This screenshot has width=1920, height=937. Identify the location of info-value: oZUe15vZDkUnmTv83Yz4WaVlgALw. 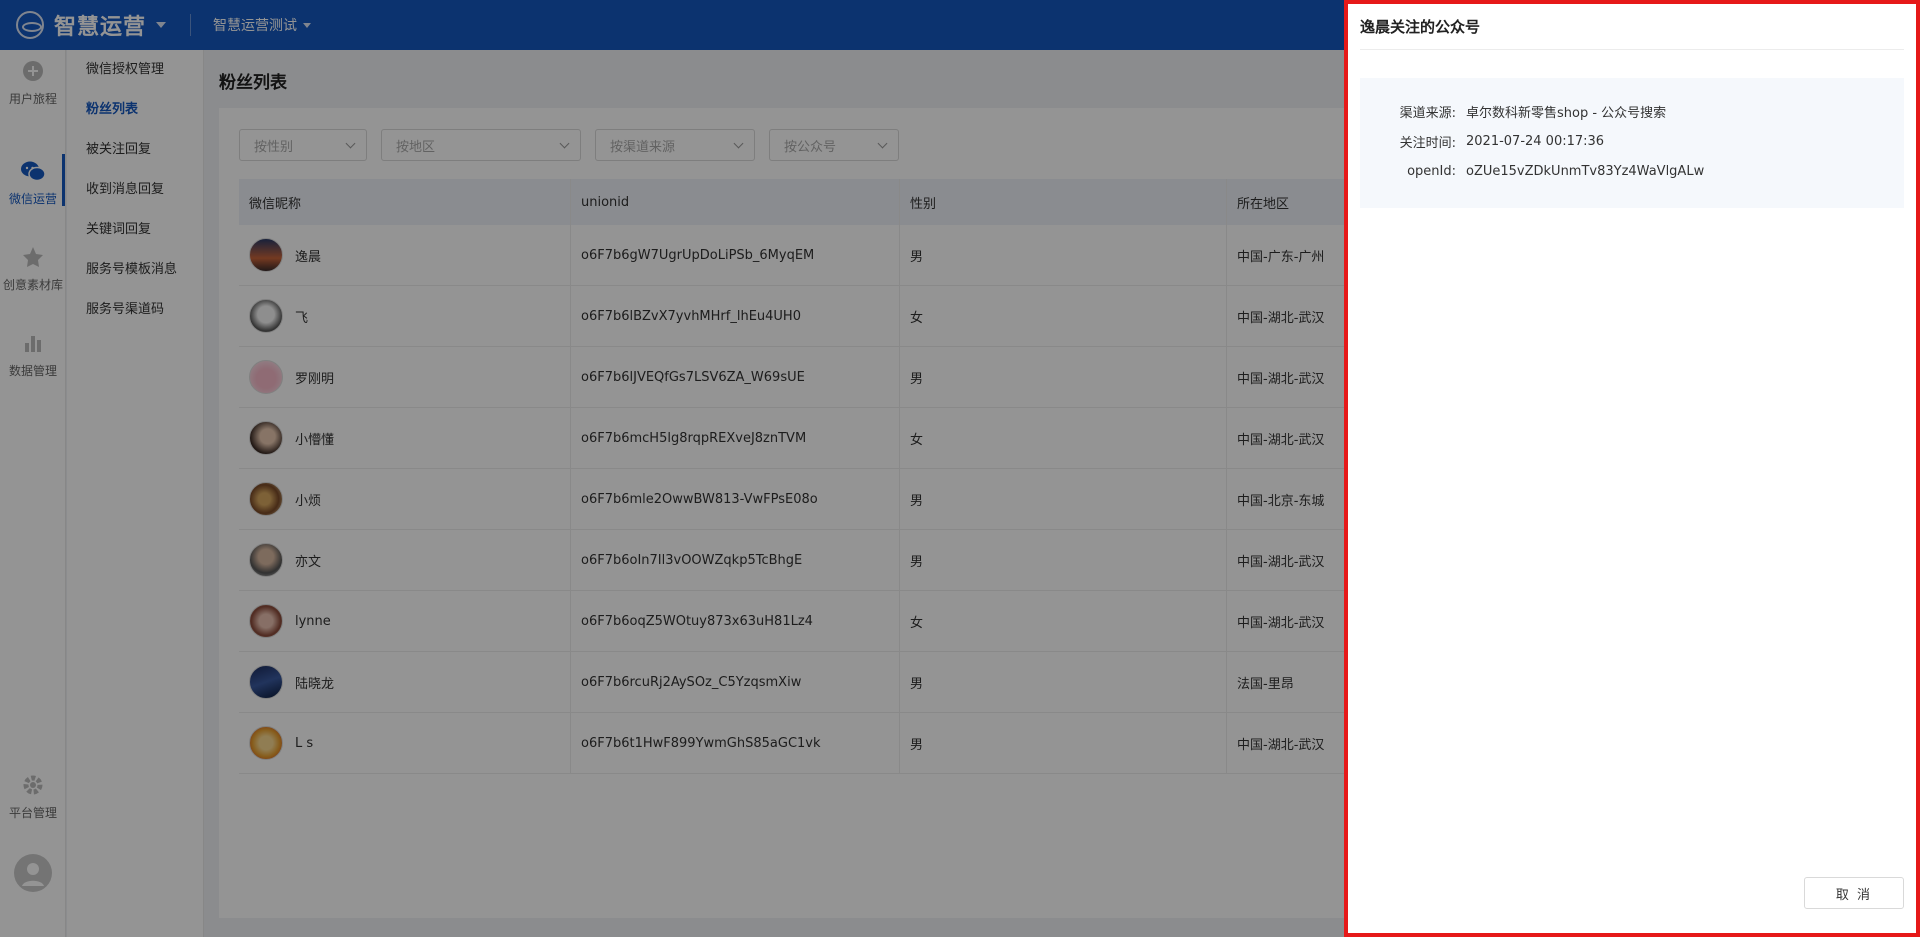
(1585, 171).